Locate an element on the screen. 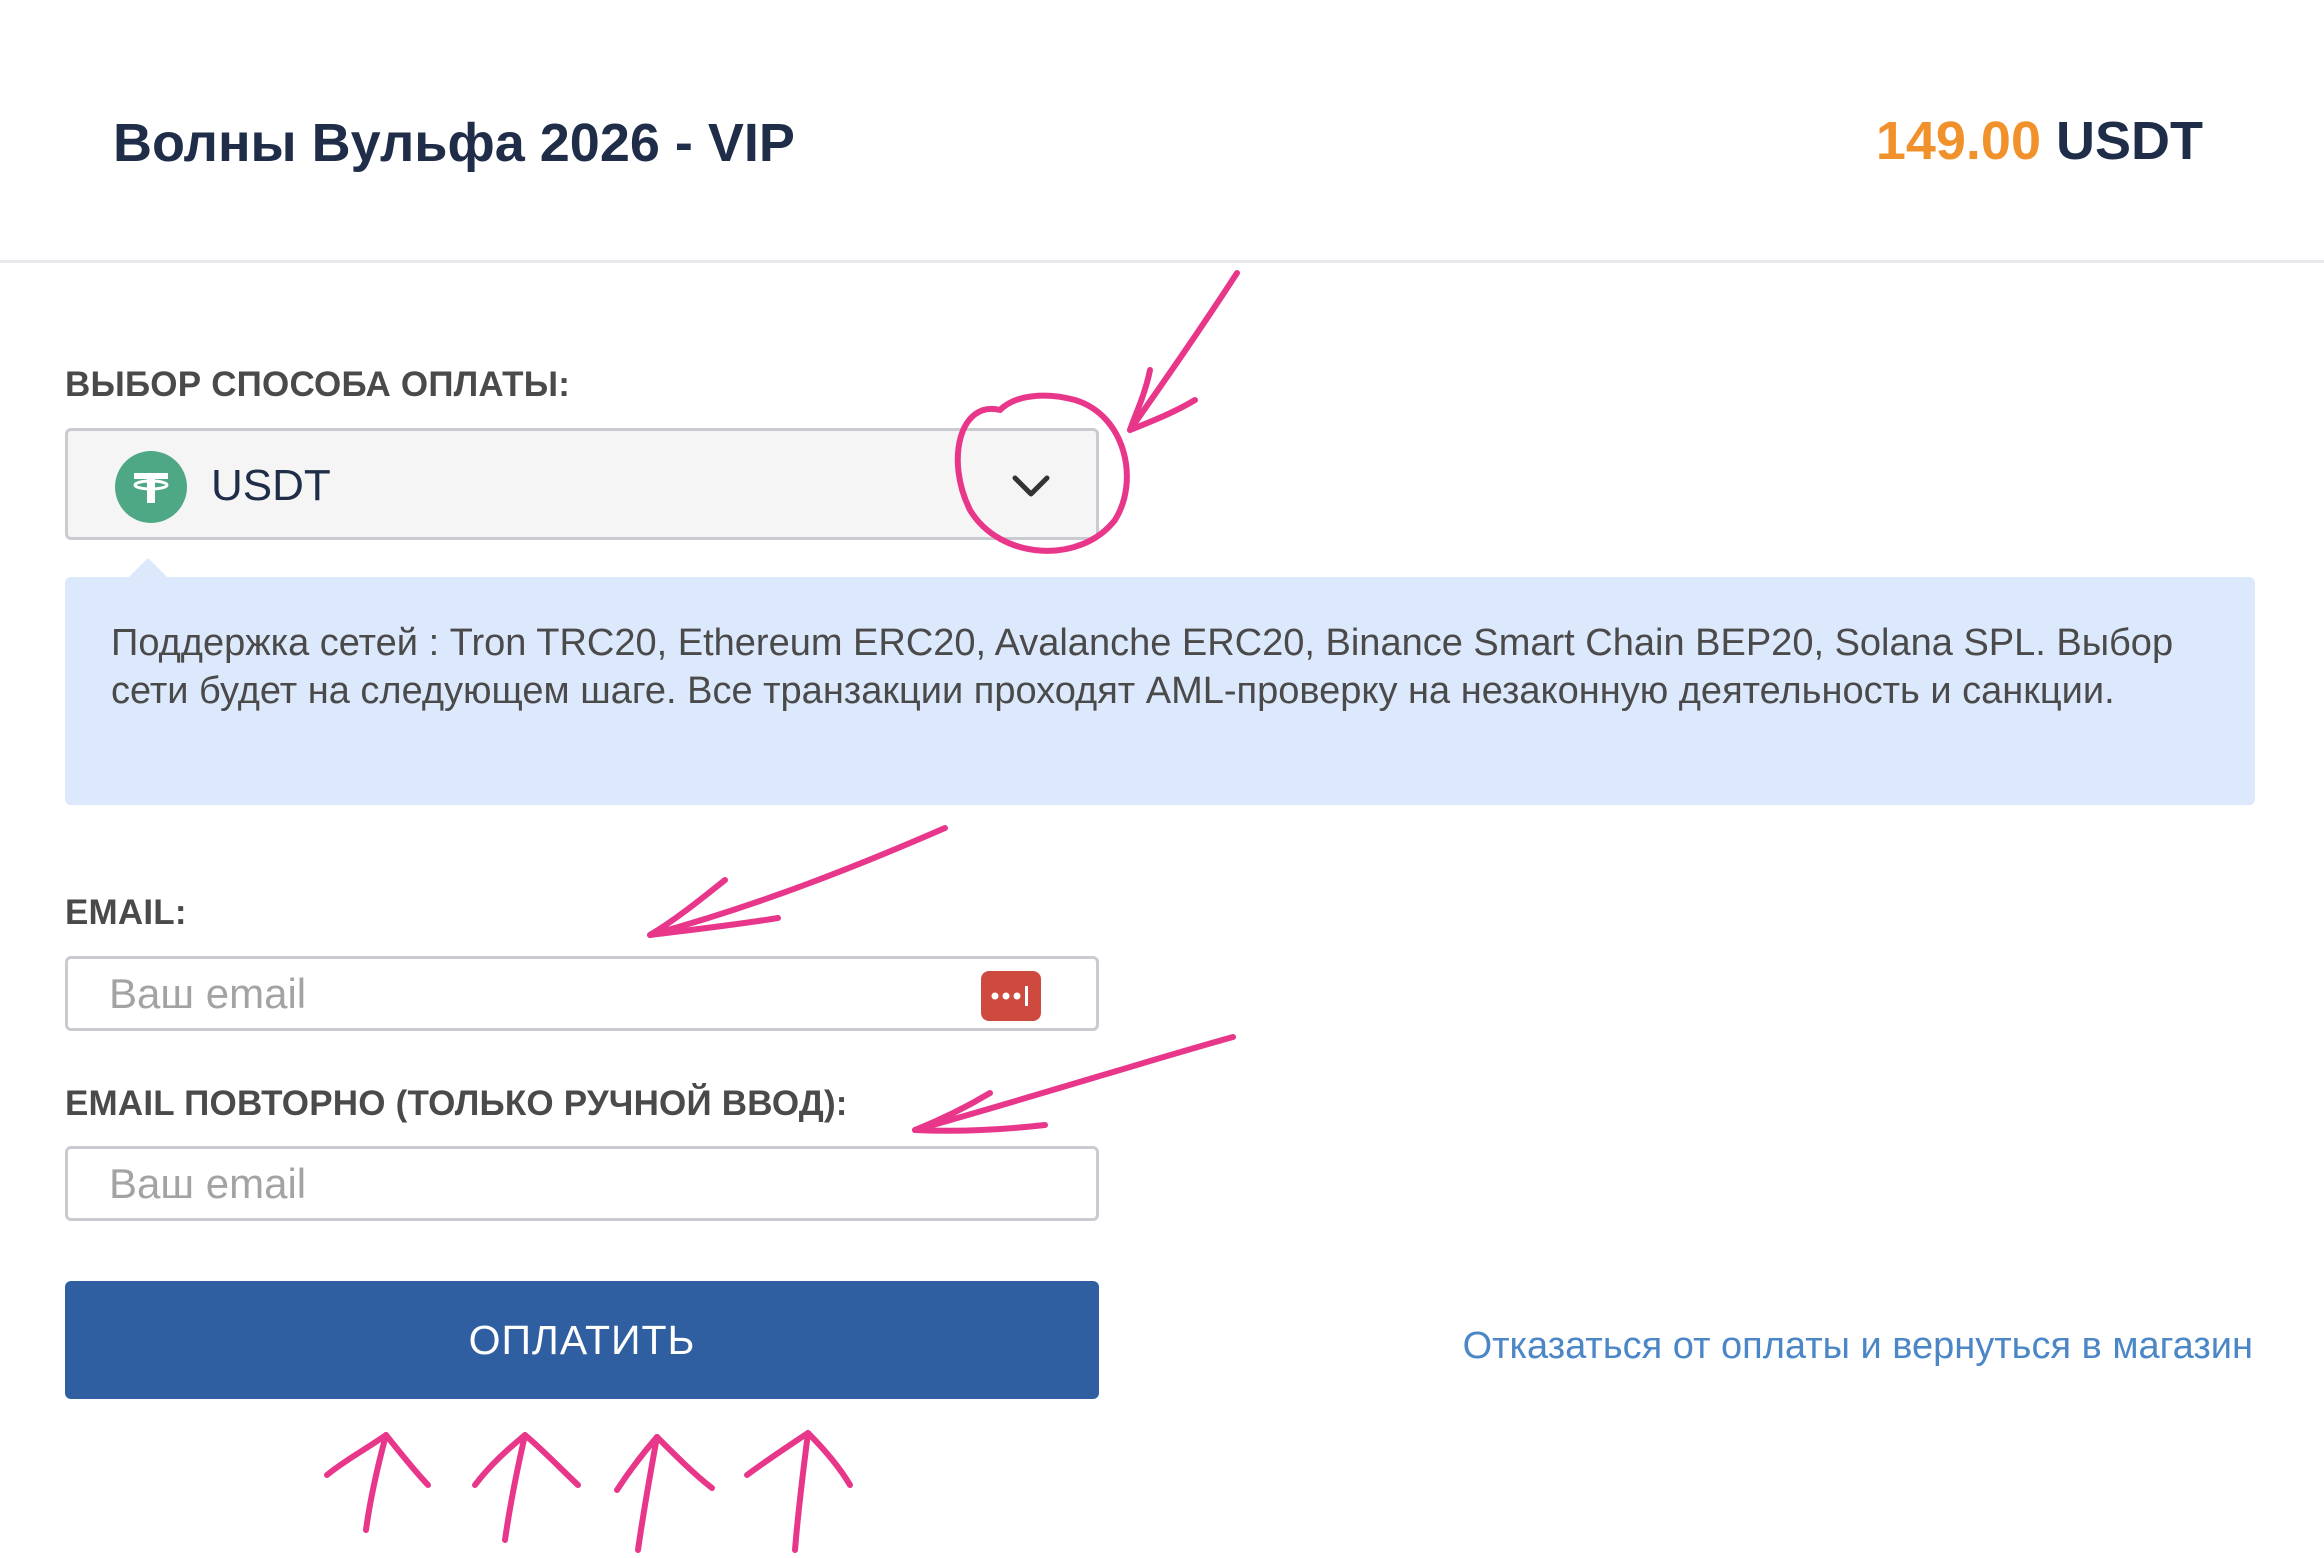 This screenshot has width=2324, height=1558. email-repeat-label: EMAIL ПОВТОРНО (ТОЛЬКО РУЧНОЙ ВВОД): is located at coordinates (456, 1103).